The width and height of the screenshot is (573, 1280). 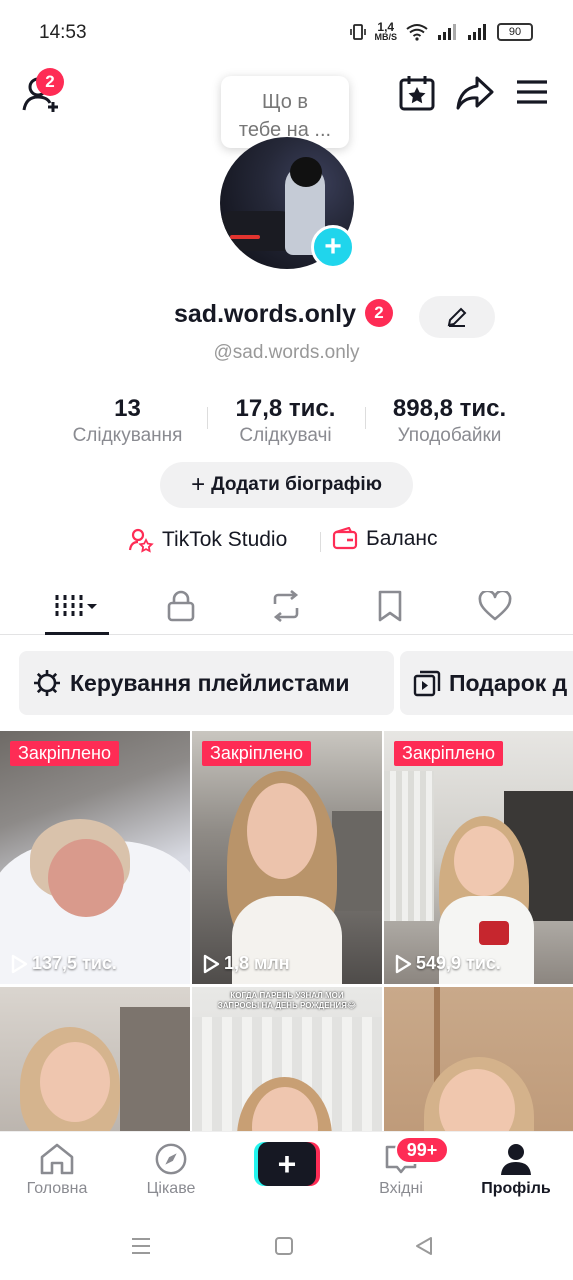 I want to click on add-story-button: +, so click(x=333, y=247).